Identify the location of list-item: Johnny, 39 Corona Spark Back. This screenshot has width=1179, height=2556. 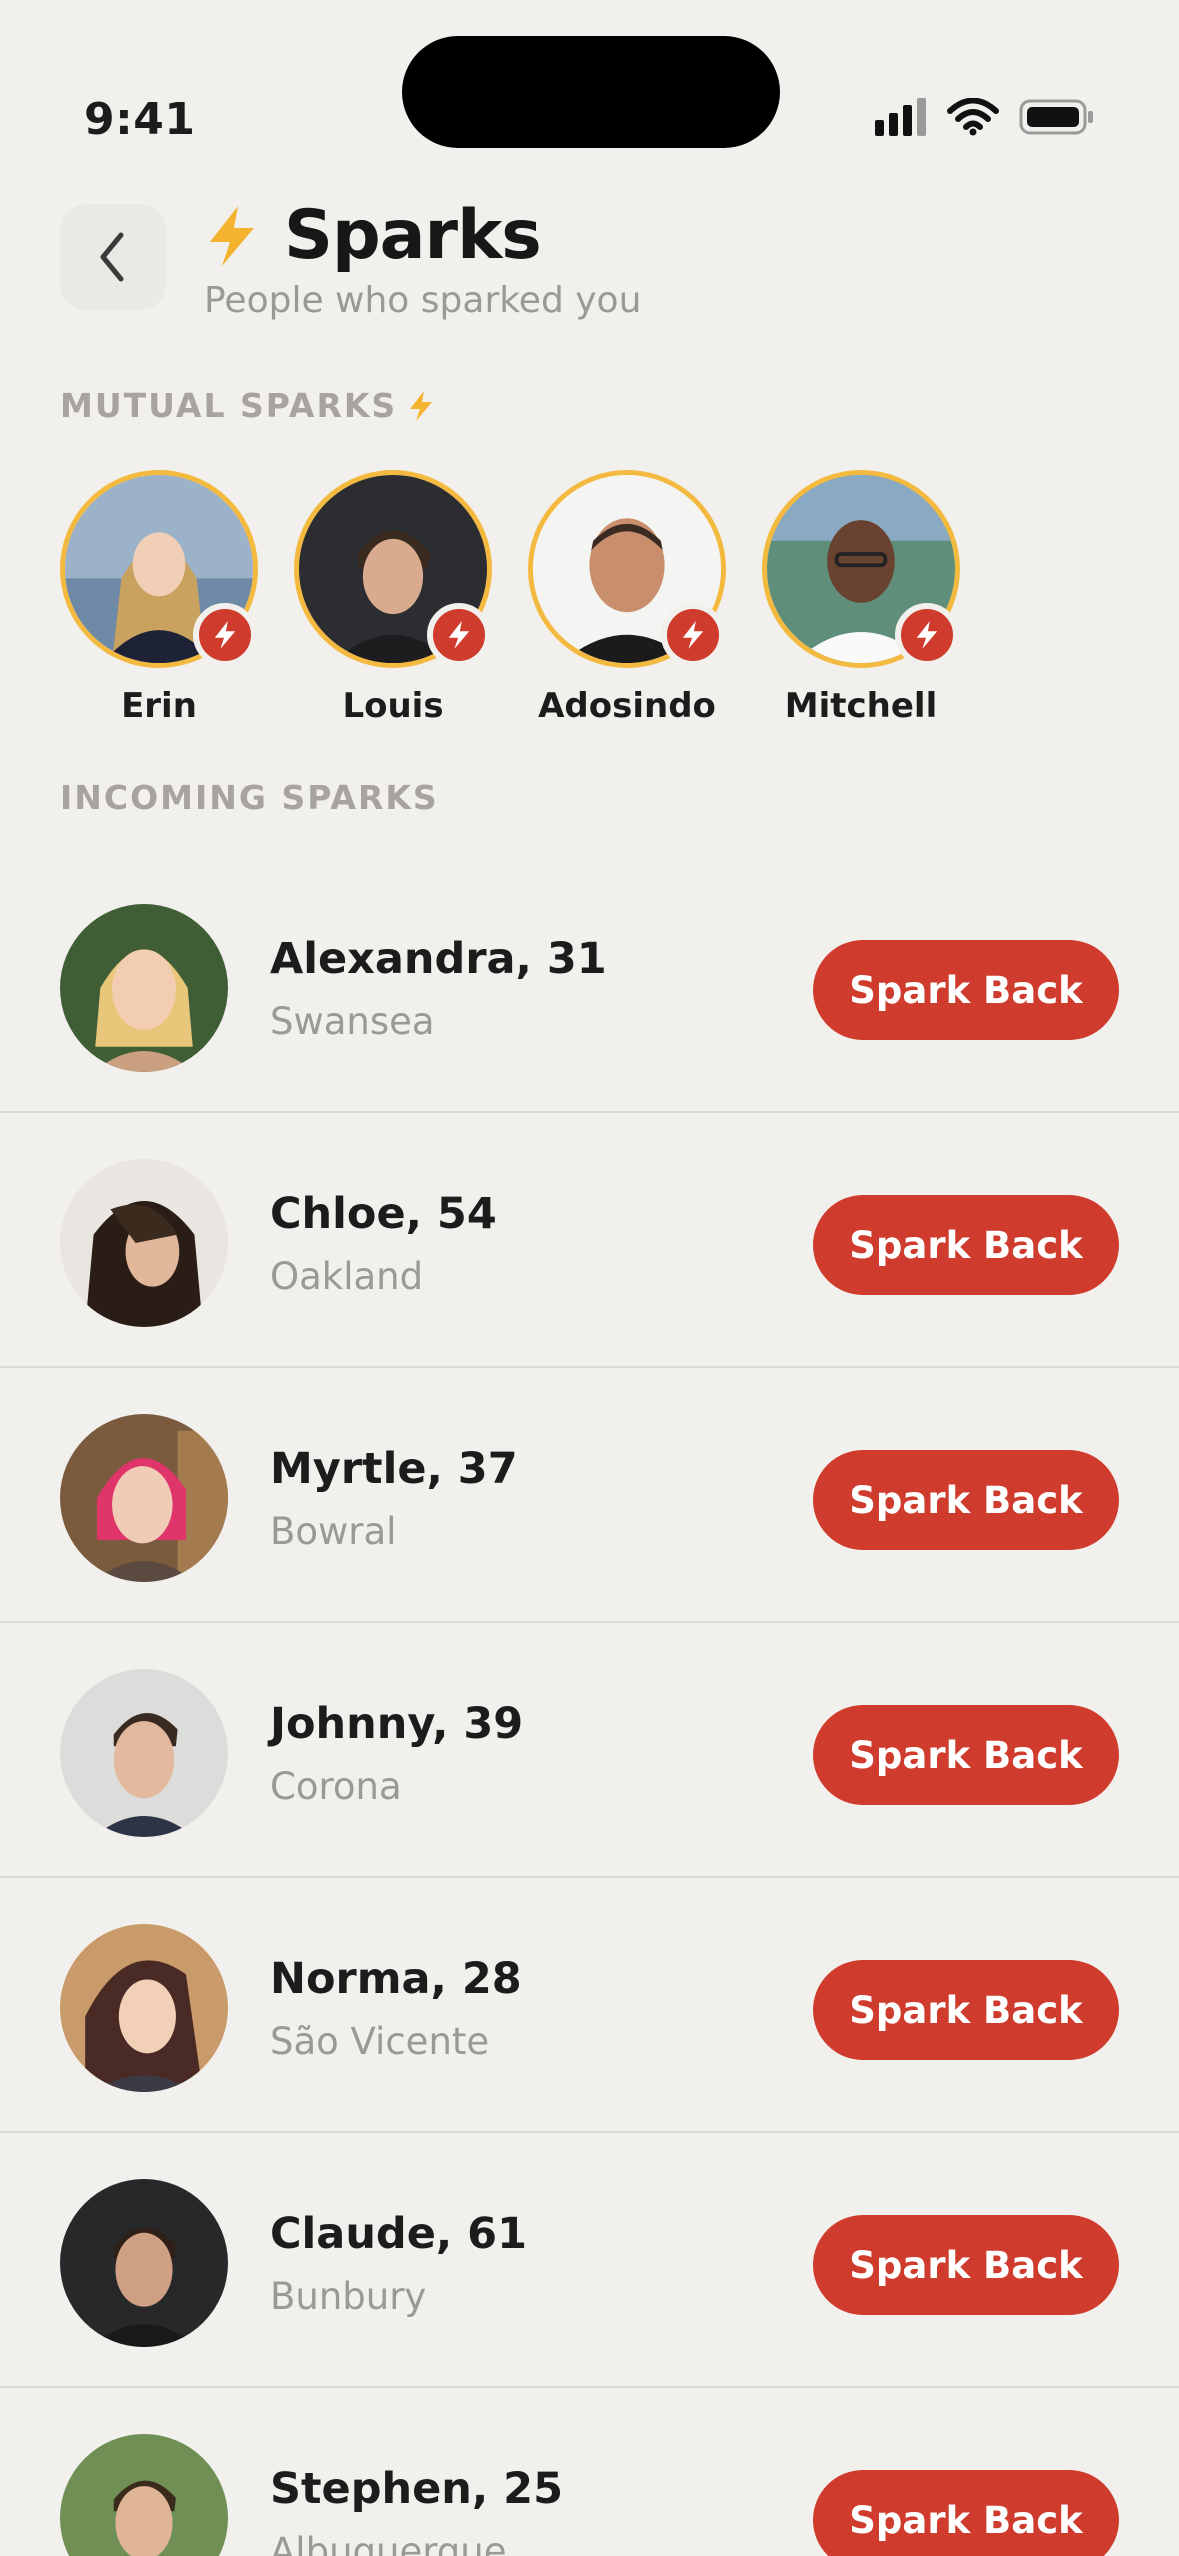
(589, 1750).